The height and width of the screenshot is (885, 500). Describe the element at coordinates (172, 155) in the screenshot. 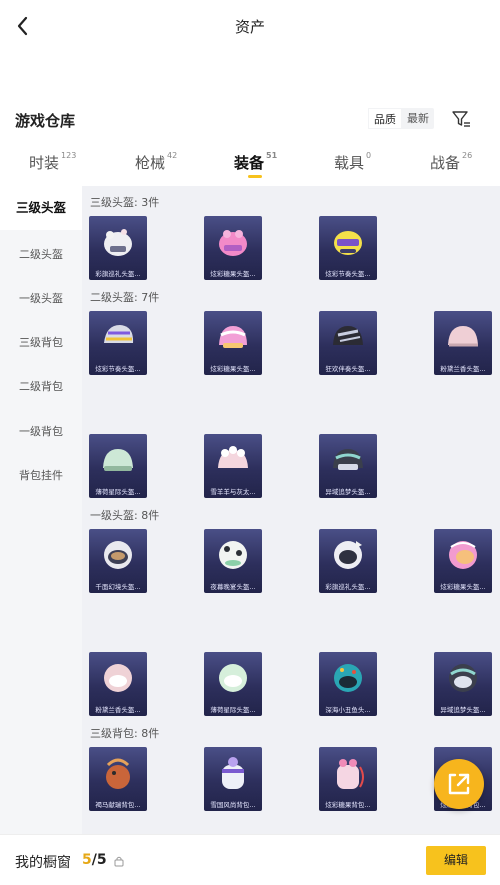

I see `tab-count: 42` at that location.